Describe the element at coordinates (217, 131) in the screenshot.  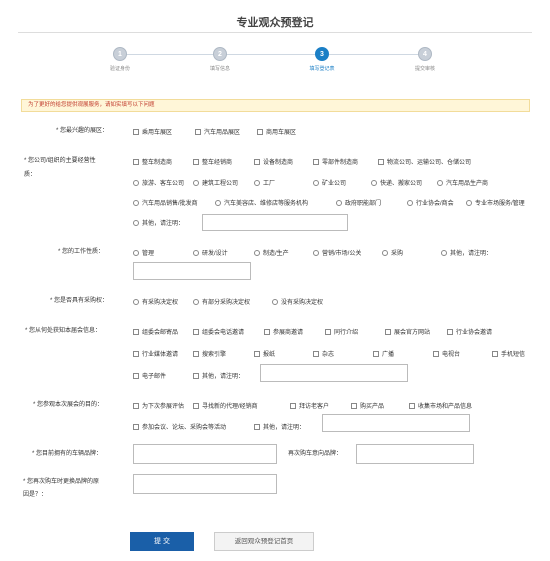
I see `q1-option-2: 汽车用品展区` at that location.